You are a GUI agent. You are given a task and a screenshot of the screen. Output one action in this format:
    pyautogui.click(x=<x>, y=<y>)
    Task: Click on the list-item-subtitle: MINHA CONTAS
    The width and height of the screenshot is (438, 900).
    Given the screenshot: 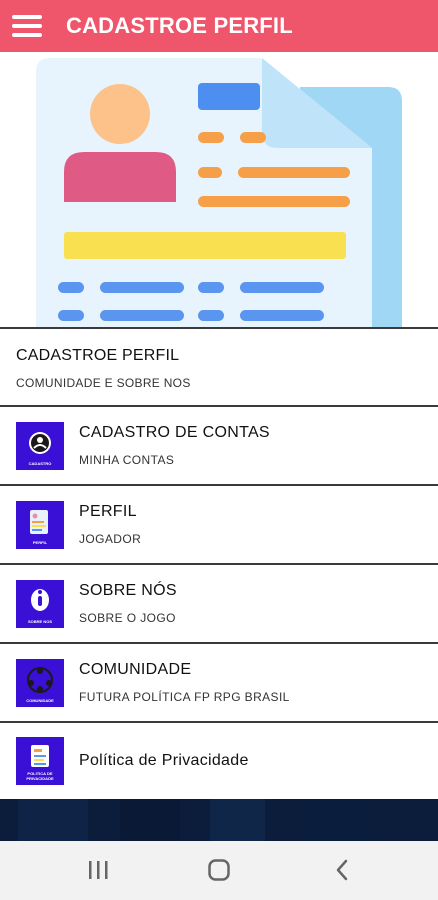 What is the action you would take?
    pyautogui.click(x=127, y=460)
    